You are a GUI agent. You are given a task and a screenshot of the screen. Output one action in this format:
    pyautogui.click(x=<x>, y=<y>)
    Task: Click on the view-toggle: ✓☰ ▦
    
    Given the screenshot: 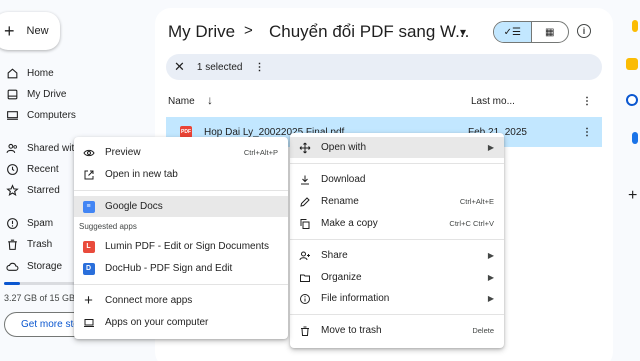 What is the action you would take?
    pyautogui.click(x=531, y=32)
    